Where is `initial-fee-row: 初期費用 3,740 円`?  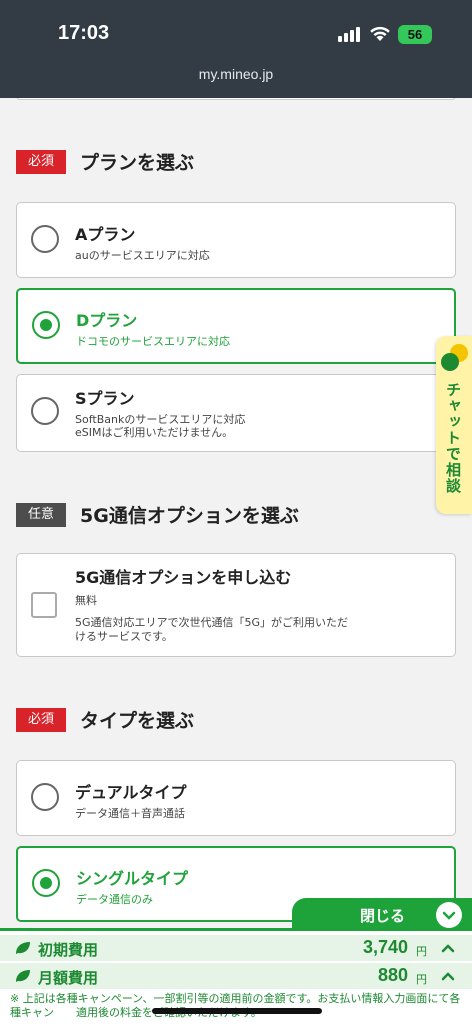 initial-fee-row: 初期費用 3,740 円 is located at coordinates (236, 948).